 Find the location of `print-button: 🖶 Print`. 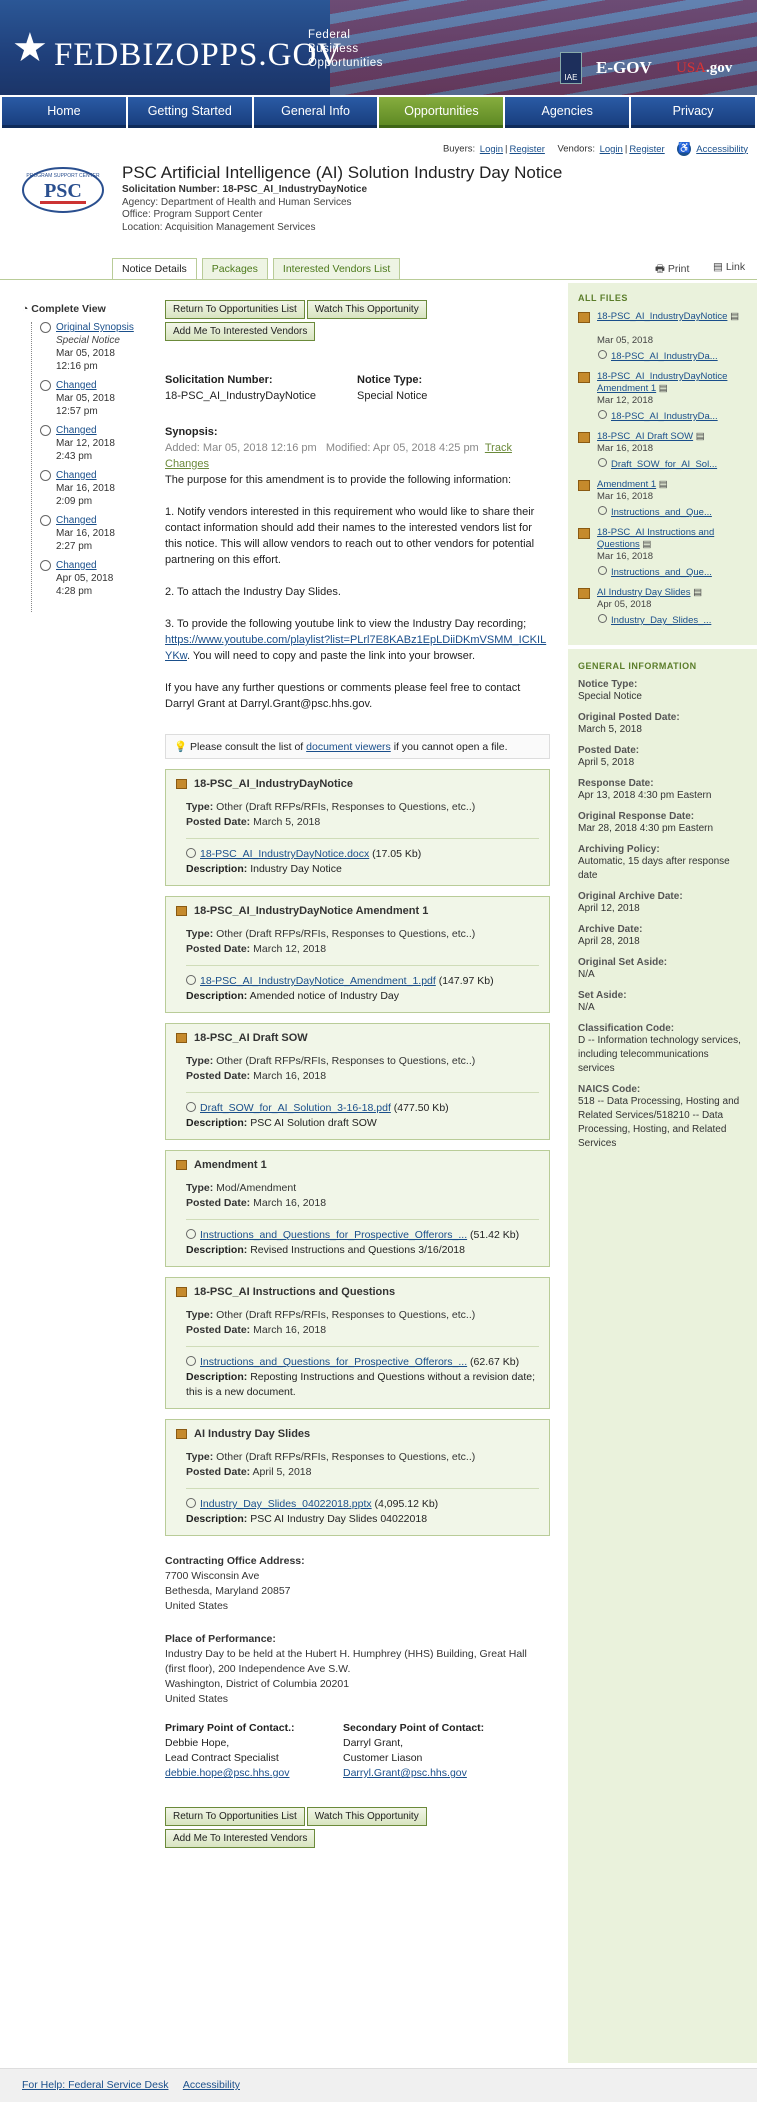

print-button: 🖶 Print is located at coordinates (672, 270).